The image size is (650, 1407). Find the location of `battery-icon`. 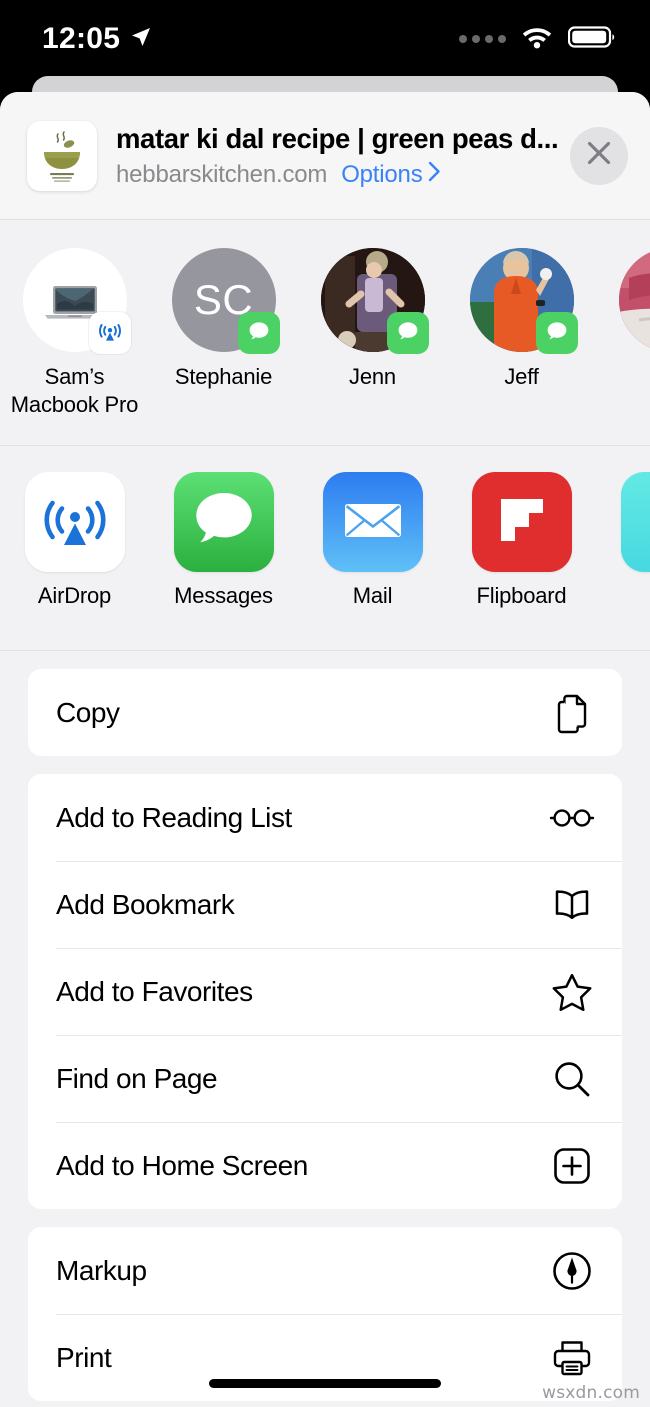

battery-icon is located at coordinates (591, 39).